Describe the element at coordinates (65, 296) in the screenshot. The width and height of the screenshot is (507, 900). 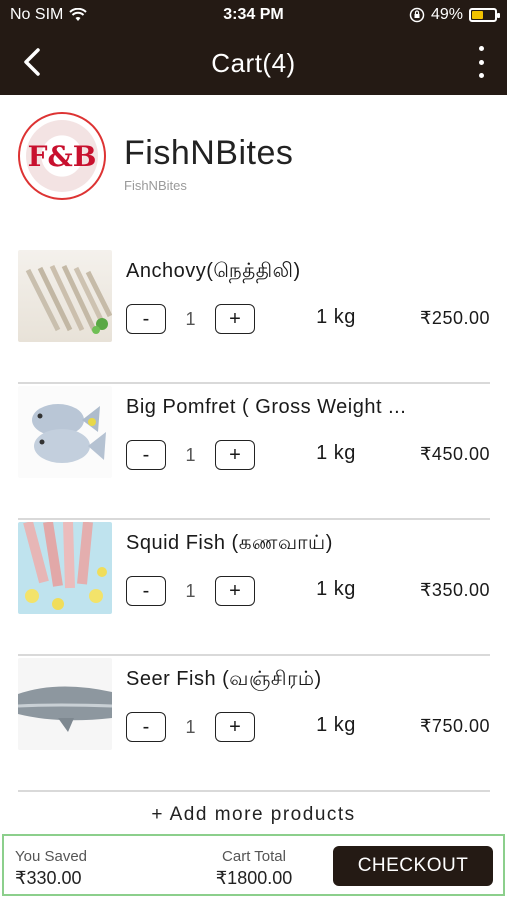
I see `product-image-anchovy` at that location.